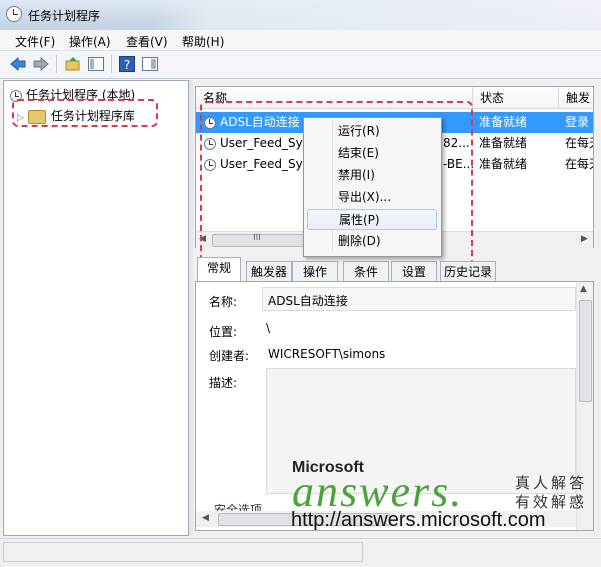 This screenshot has height=567, width=601. Describe the element at coordinates (315, 271) in the screenshot. I see `tab-actions: 操作` at that location.